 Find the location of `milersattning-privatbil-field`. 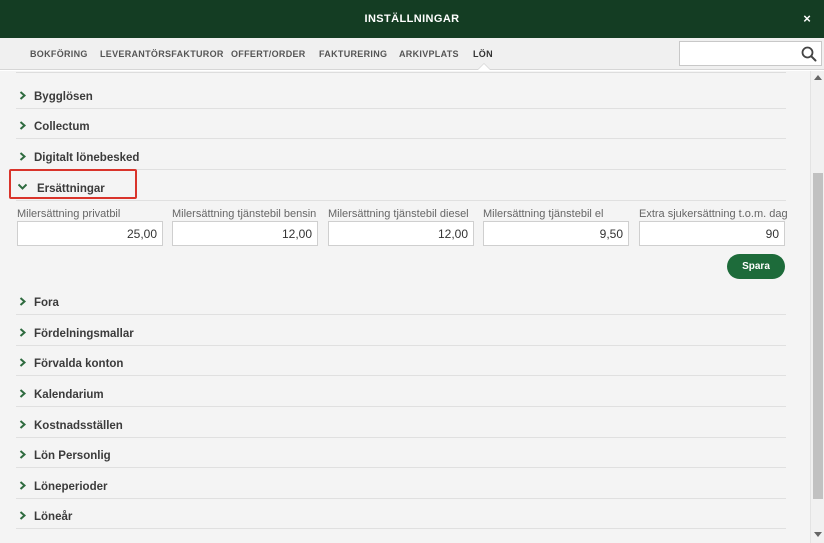

milersattning-privatbil-field is located at coordinates (90, 233).